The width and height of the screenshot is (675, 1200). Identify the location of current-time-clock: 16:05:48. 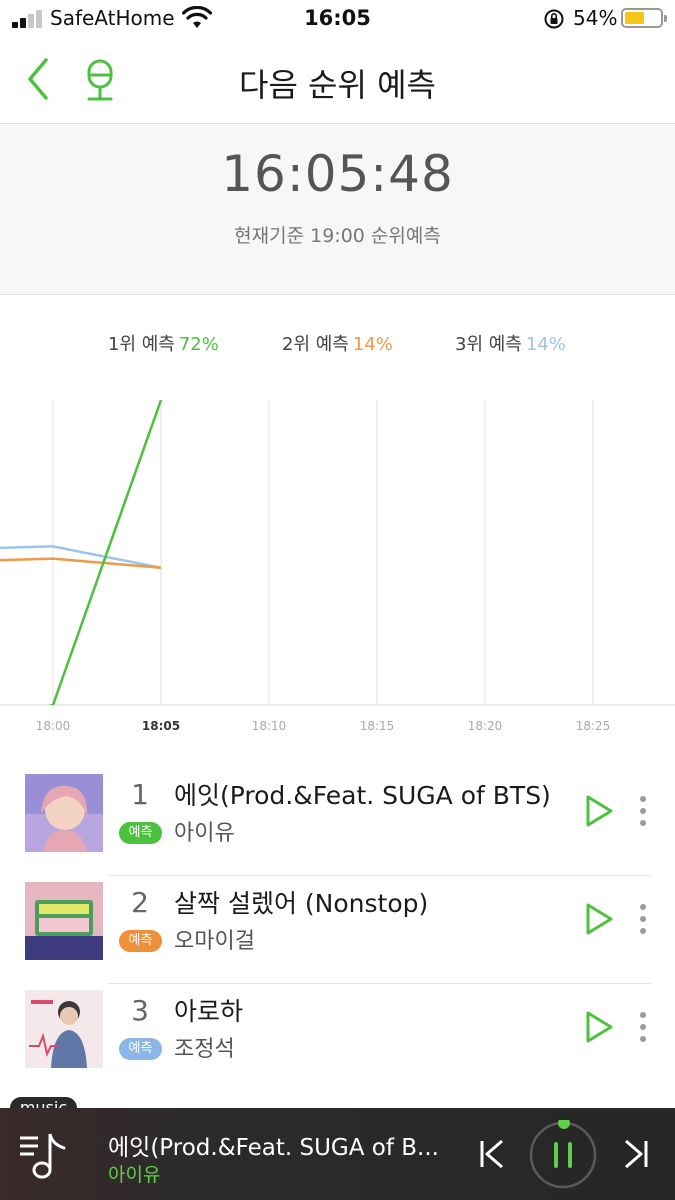
(337, 174).